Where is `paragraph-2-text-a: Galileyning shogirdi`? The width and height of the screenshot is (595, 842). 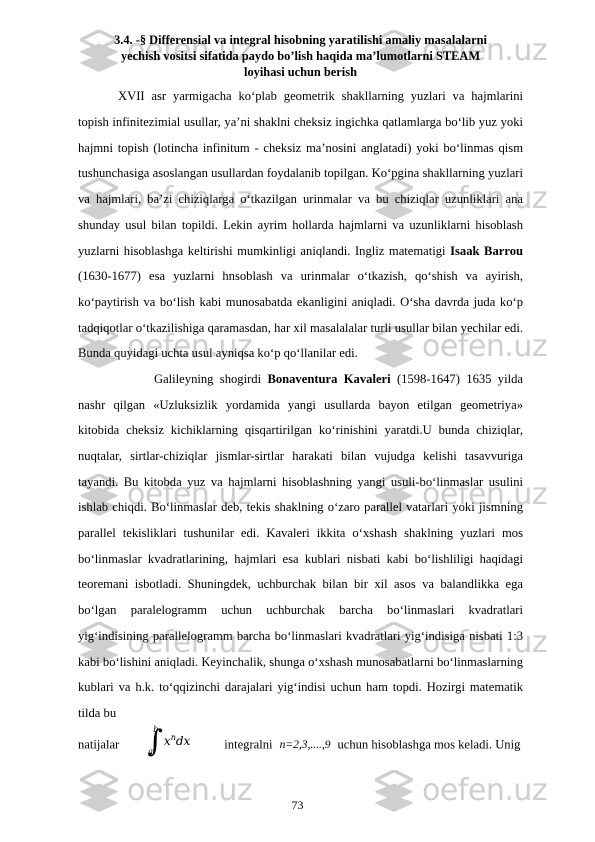
paragraph-2-text-a: Galileyning shogirdi is located at coordinates (211, 378).